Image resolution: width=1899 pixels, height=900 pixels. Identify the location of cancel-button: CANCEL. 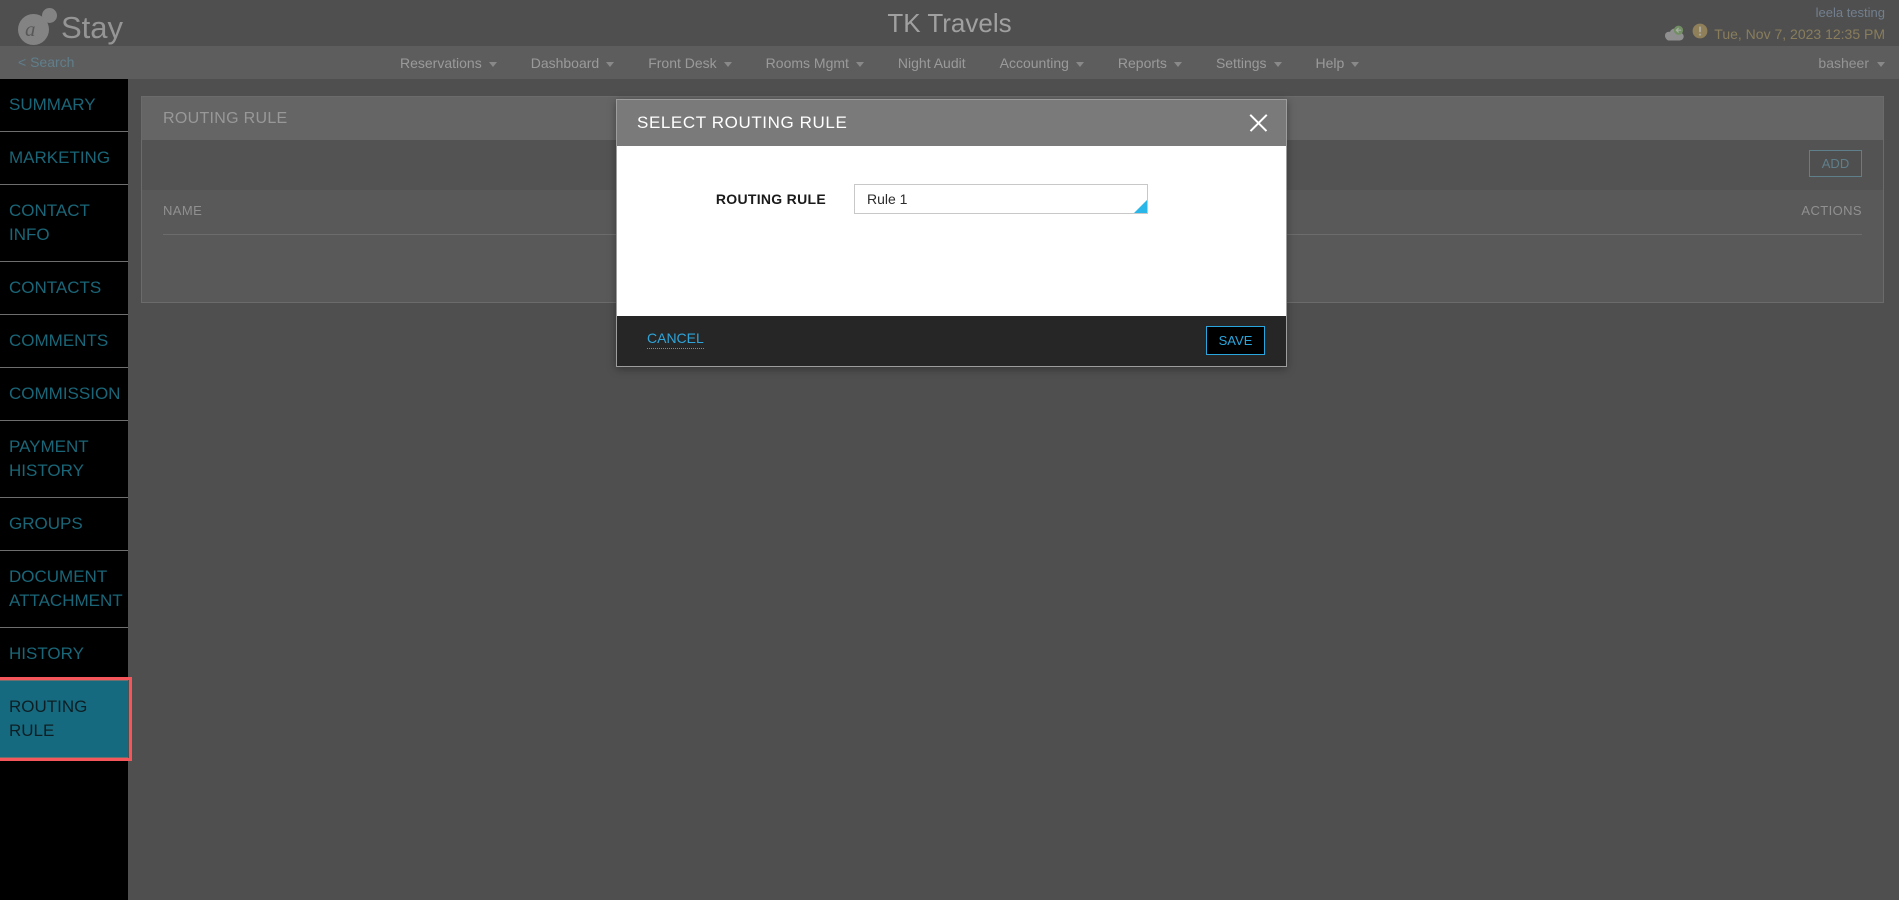
(675, 339).